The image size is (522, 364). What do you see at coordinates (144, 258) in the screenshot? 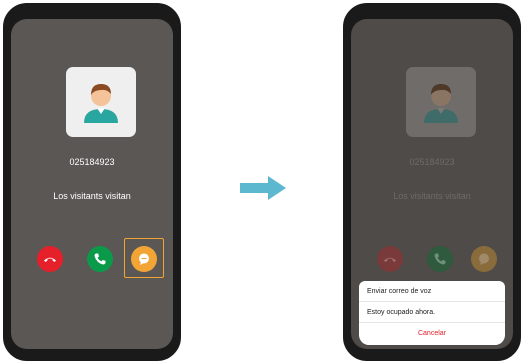
I see `message-button-highlight` at bounding box center [144, 258].